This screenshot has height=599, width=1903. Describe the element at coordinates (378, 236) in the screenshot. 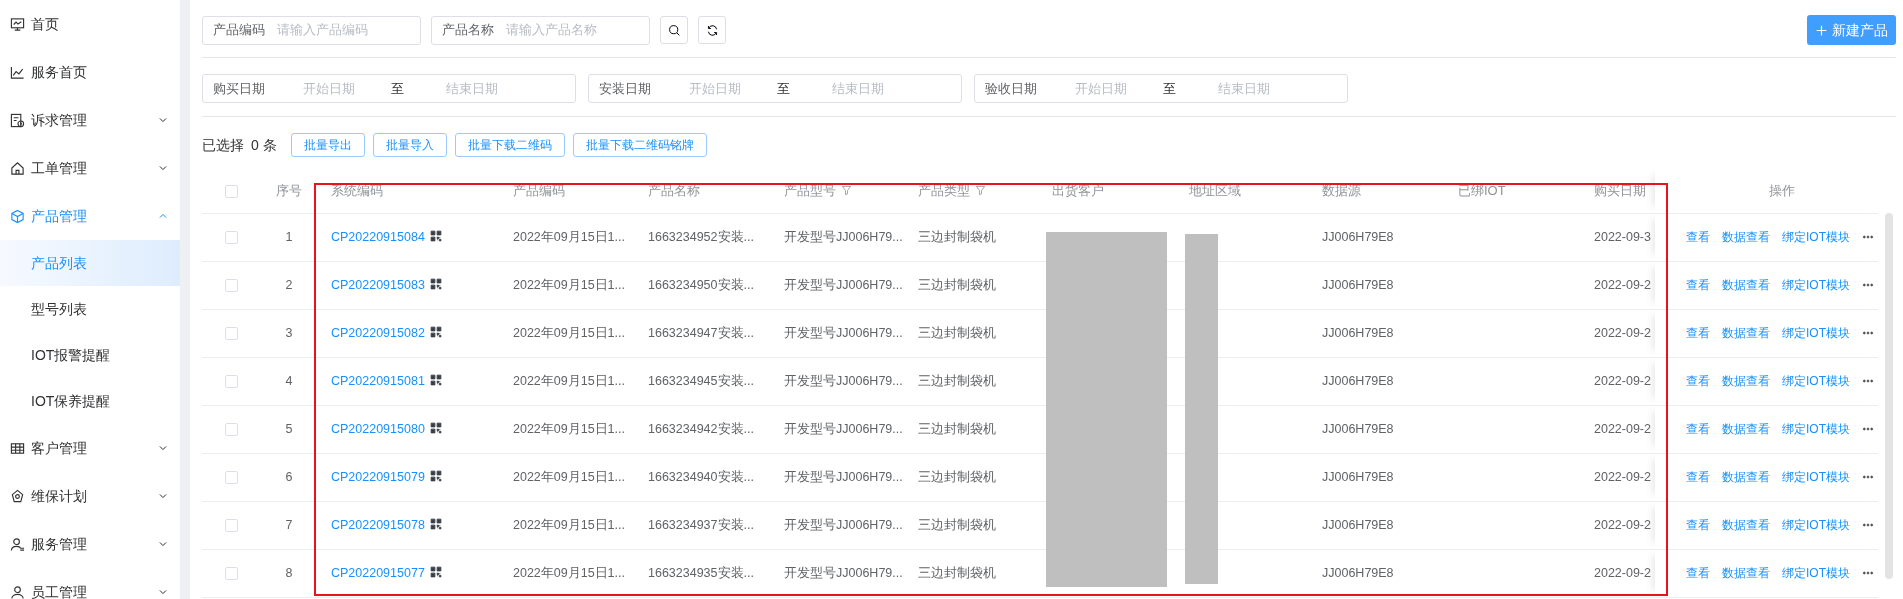

I see `system-code-link: CP20220915084` at that location.